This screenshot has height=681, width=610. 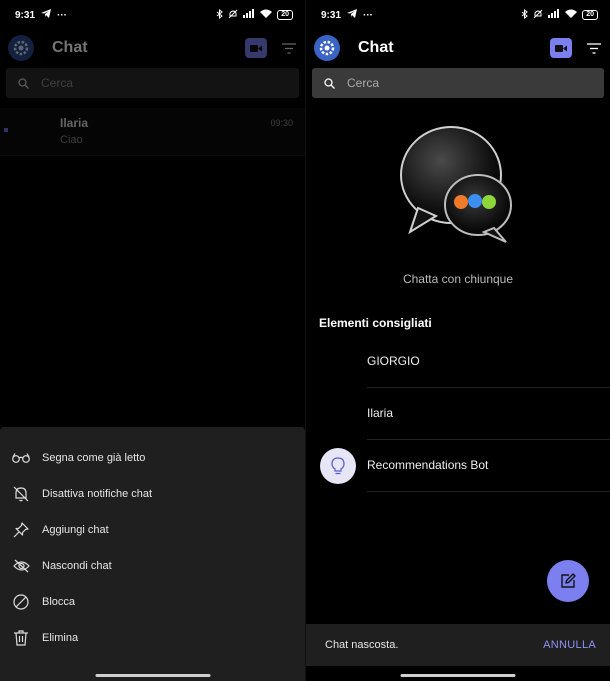 I want to click on action-mute-notifications: Disattiva notifiche chat, so click(x=152, y=494).